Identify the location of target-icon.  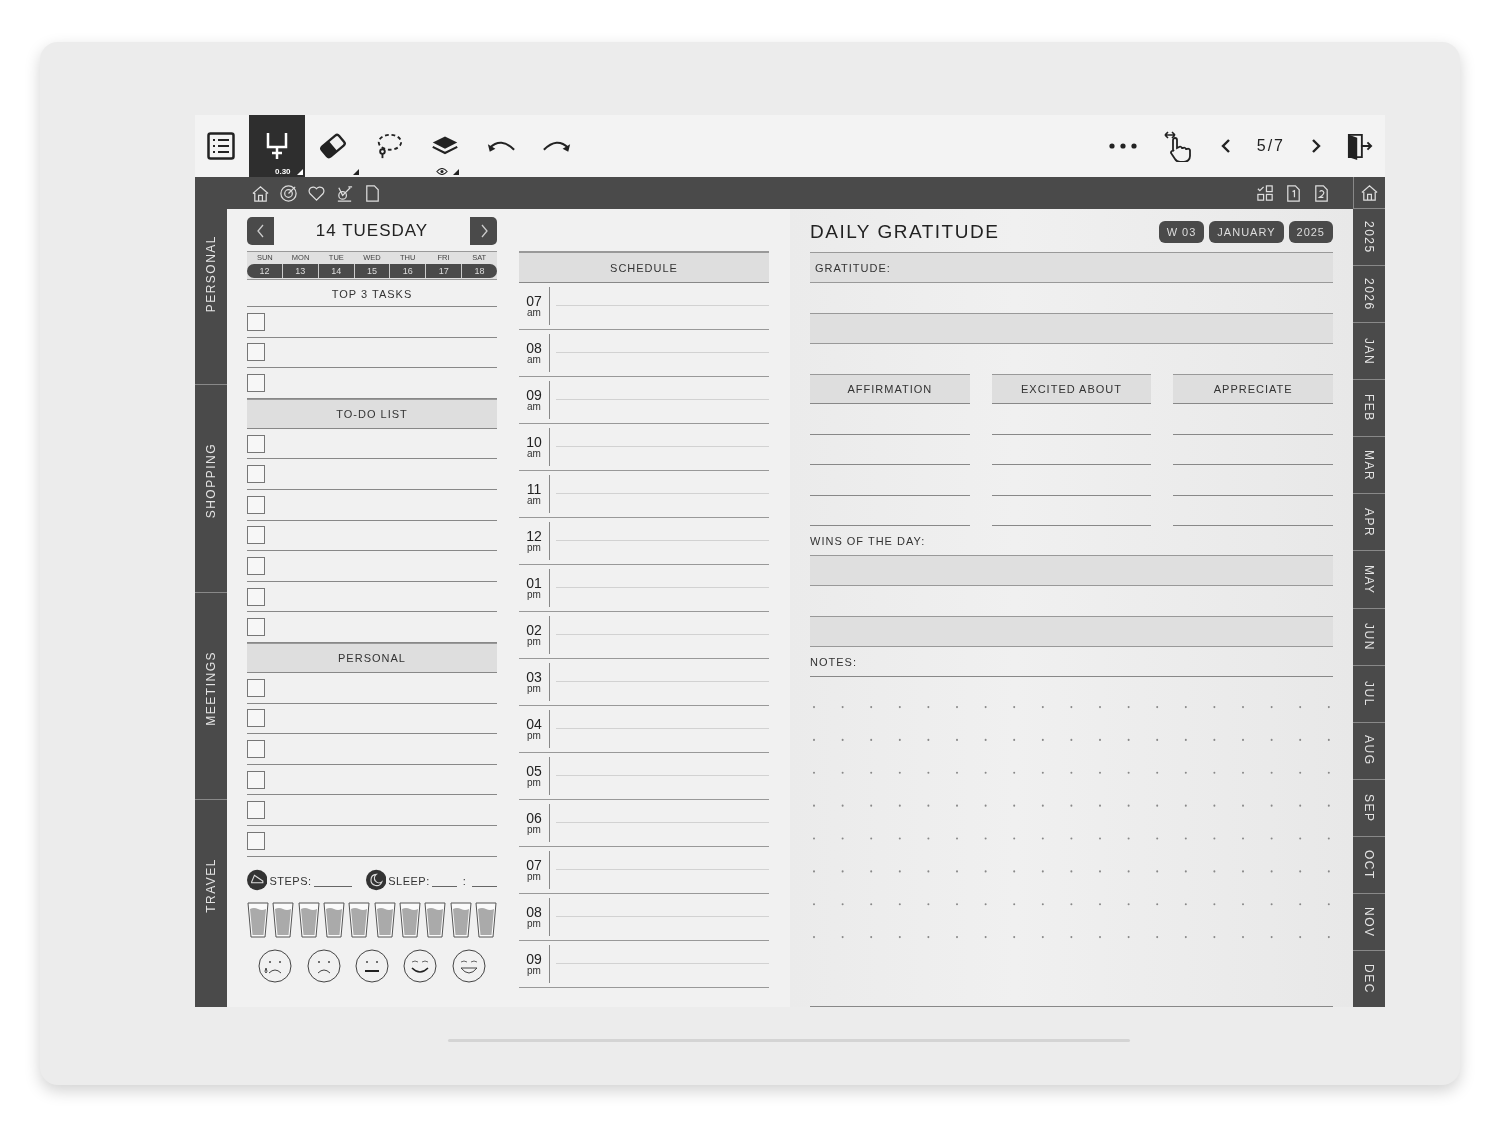
(288, 193).